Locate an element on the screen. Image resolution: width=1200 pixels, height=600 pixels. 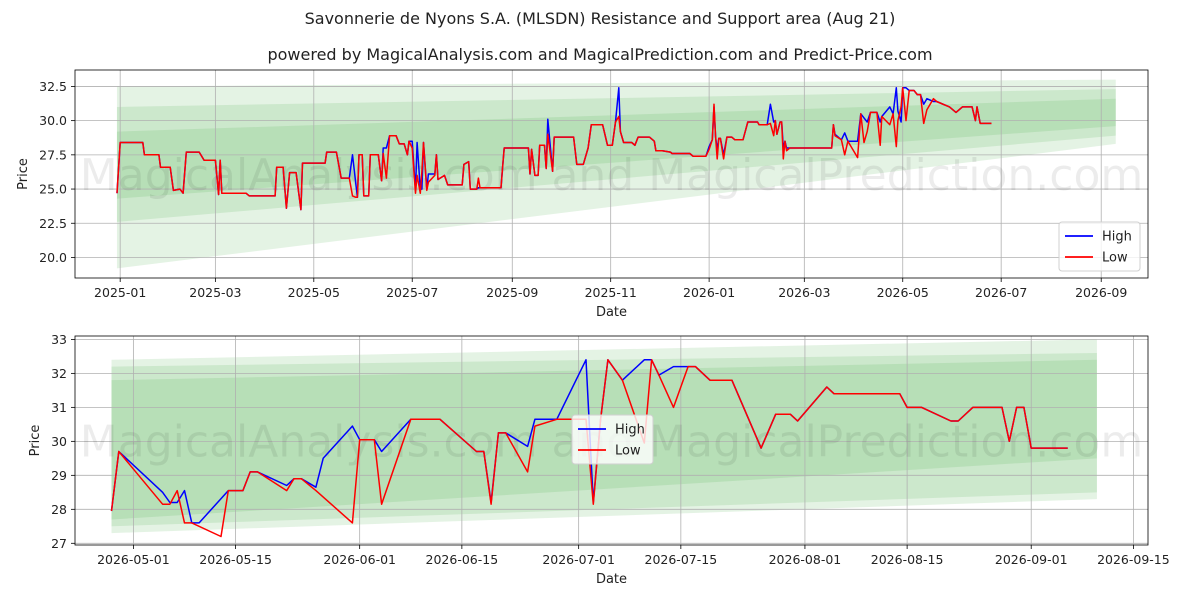
x-tick-label: 2026-05-01 is located at coordinates (133, 559).